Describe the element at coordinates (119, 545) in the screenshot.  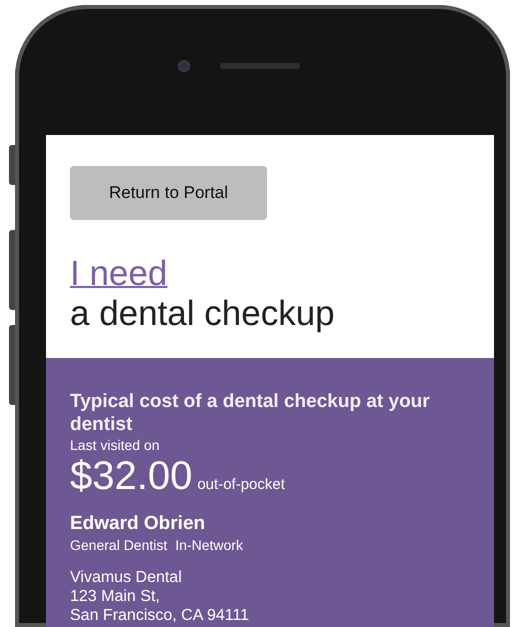
I see `dentist-specialty: General Dentist` at that location.